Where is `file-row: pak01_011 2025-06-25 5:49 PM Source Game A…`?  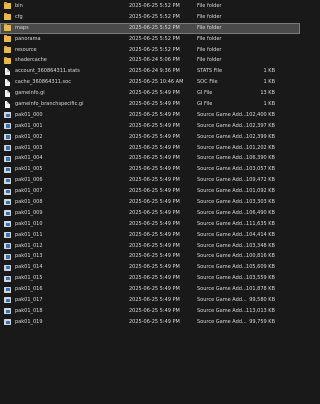 file-row: pak01_011 2025-06-25 5:49 PM Source Game A… is located at coordinates (150, 235).